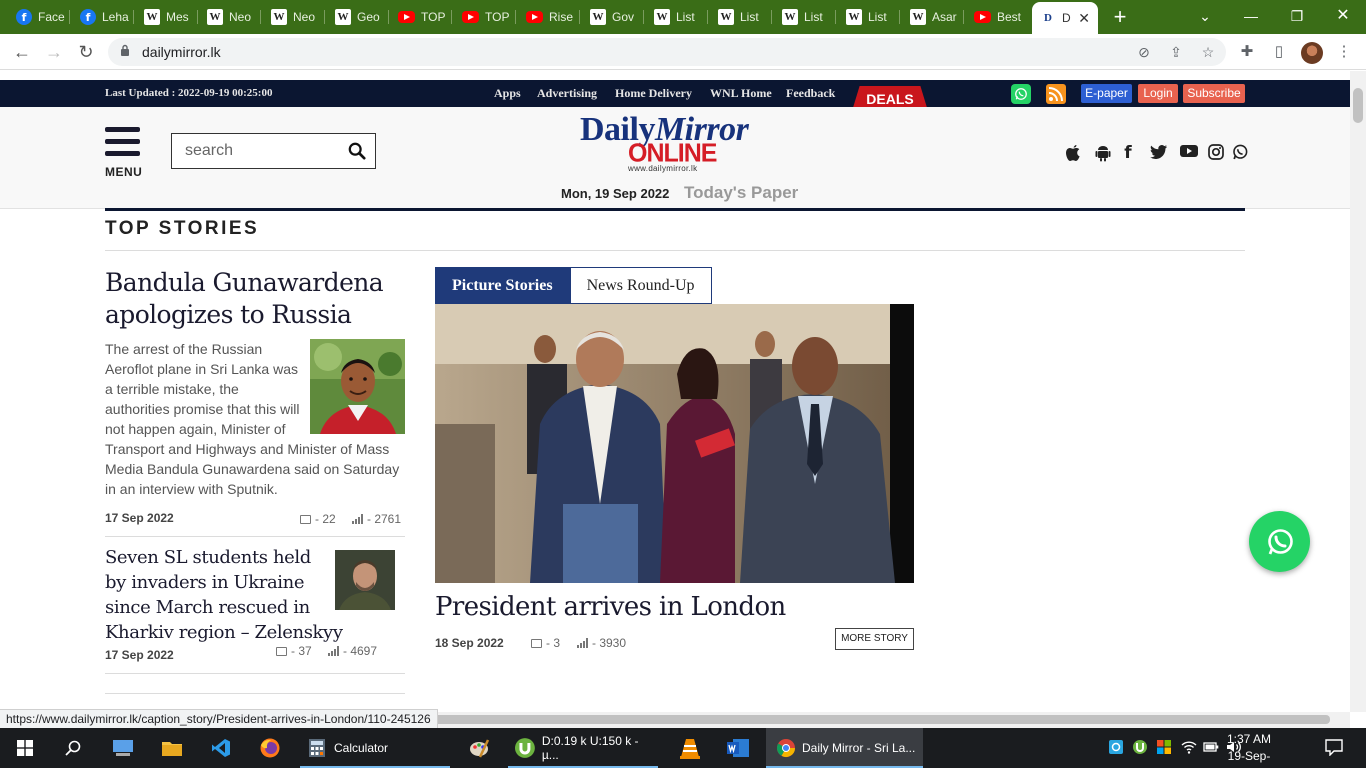  Describe the element at coordinates (1084, 18) in the screenshot. I see `close-tab-icon: ✕` at that location.